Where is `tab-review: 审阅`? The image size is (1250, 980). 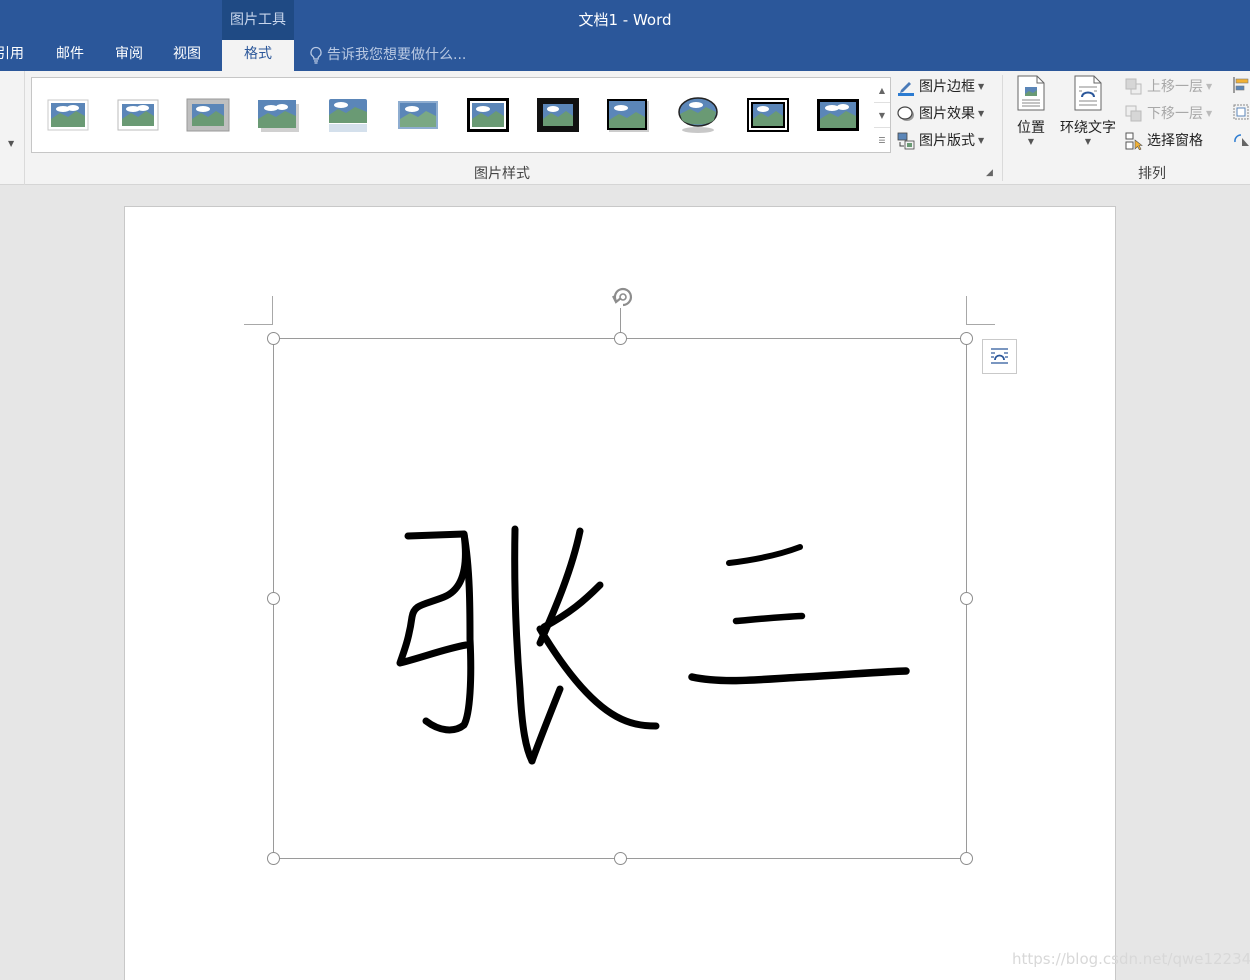 tab-review: 审阅 is located at coordinates (129, 55).